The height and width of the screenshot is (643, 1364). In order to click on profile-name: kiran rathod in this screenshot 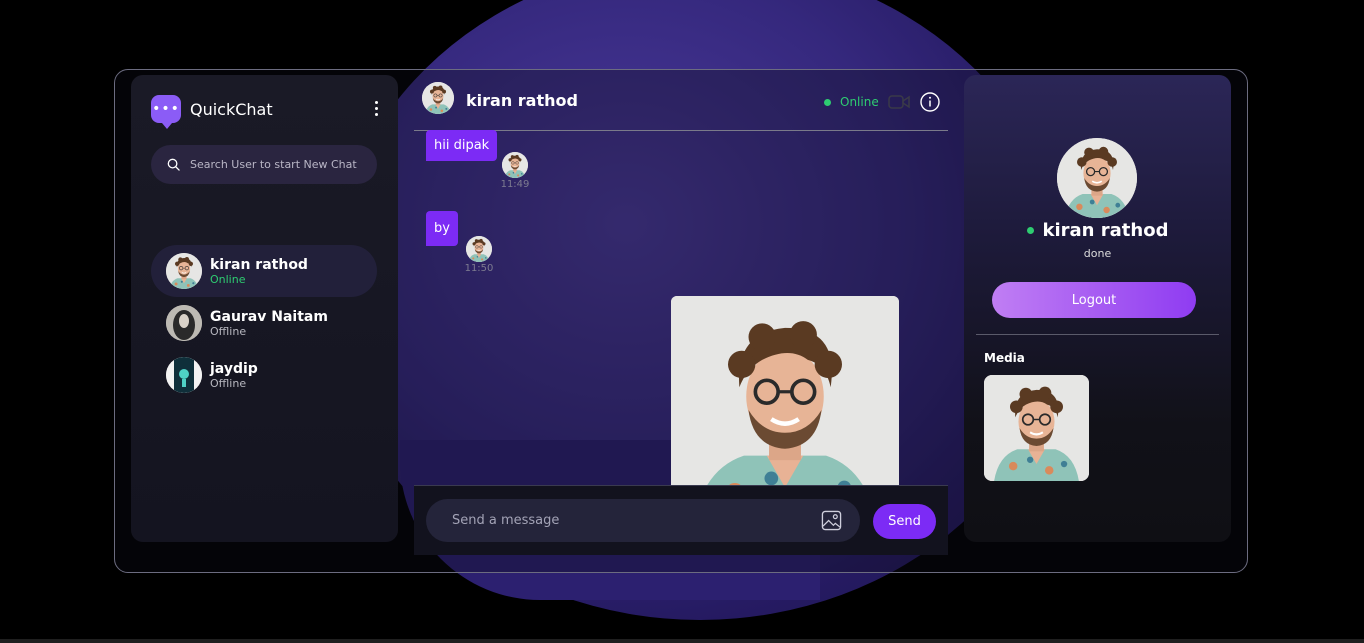, I will do `click(1105, 230)`.